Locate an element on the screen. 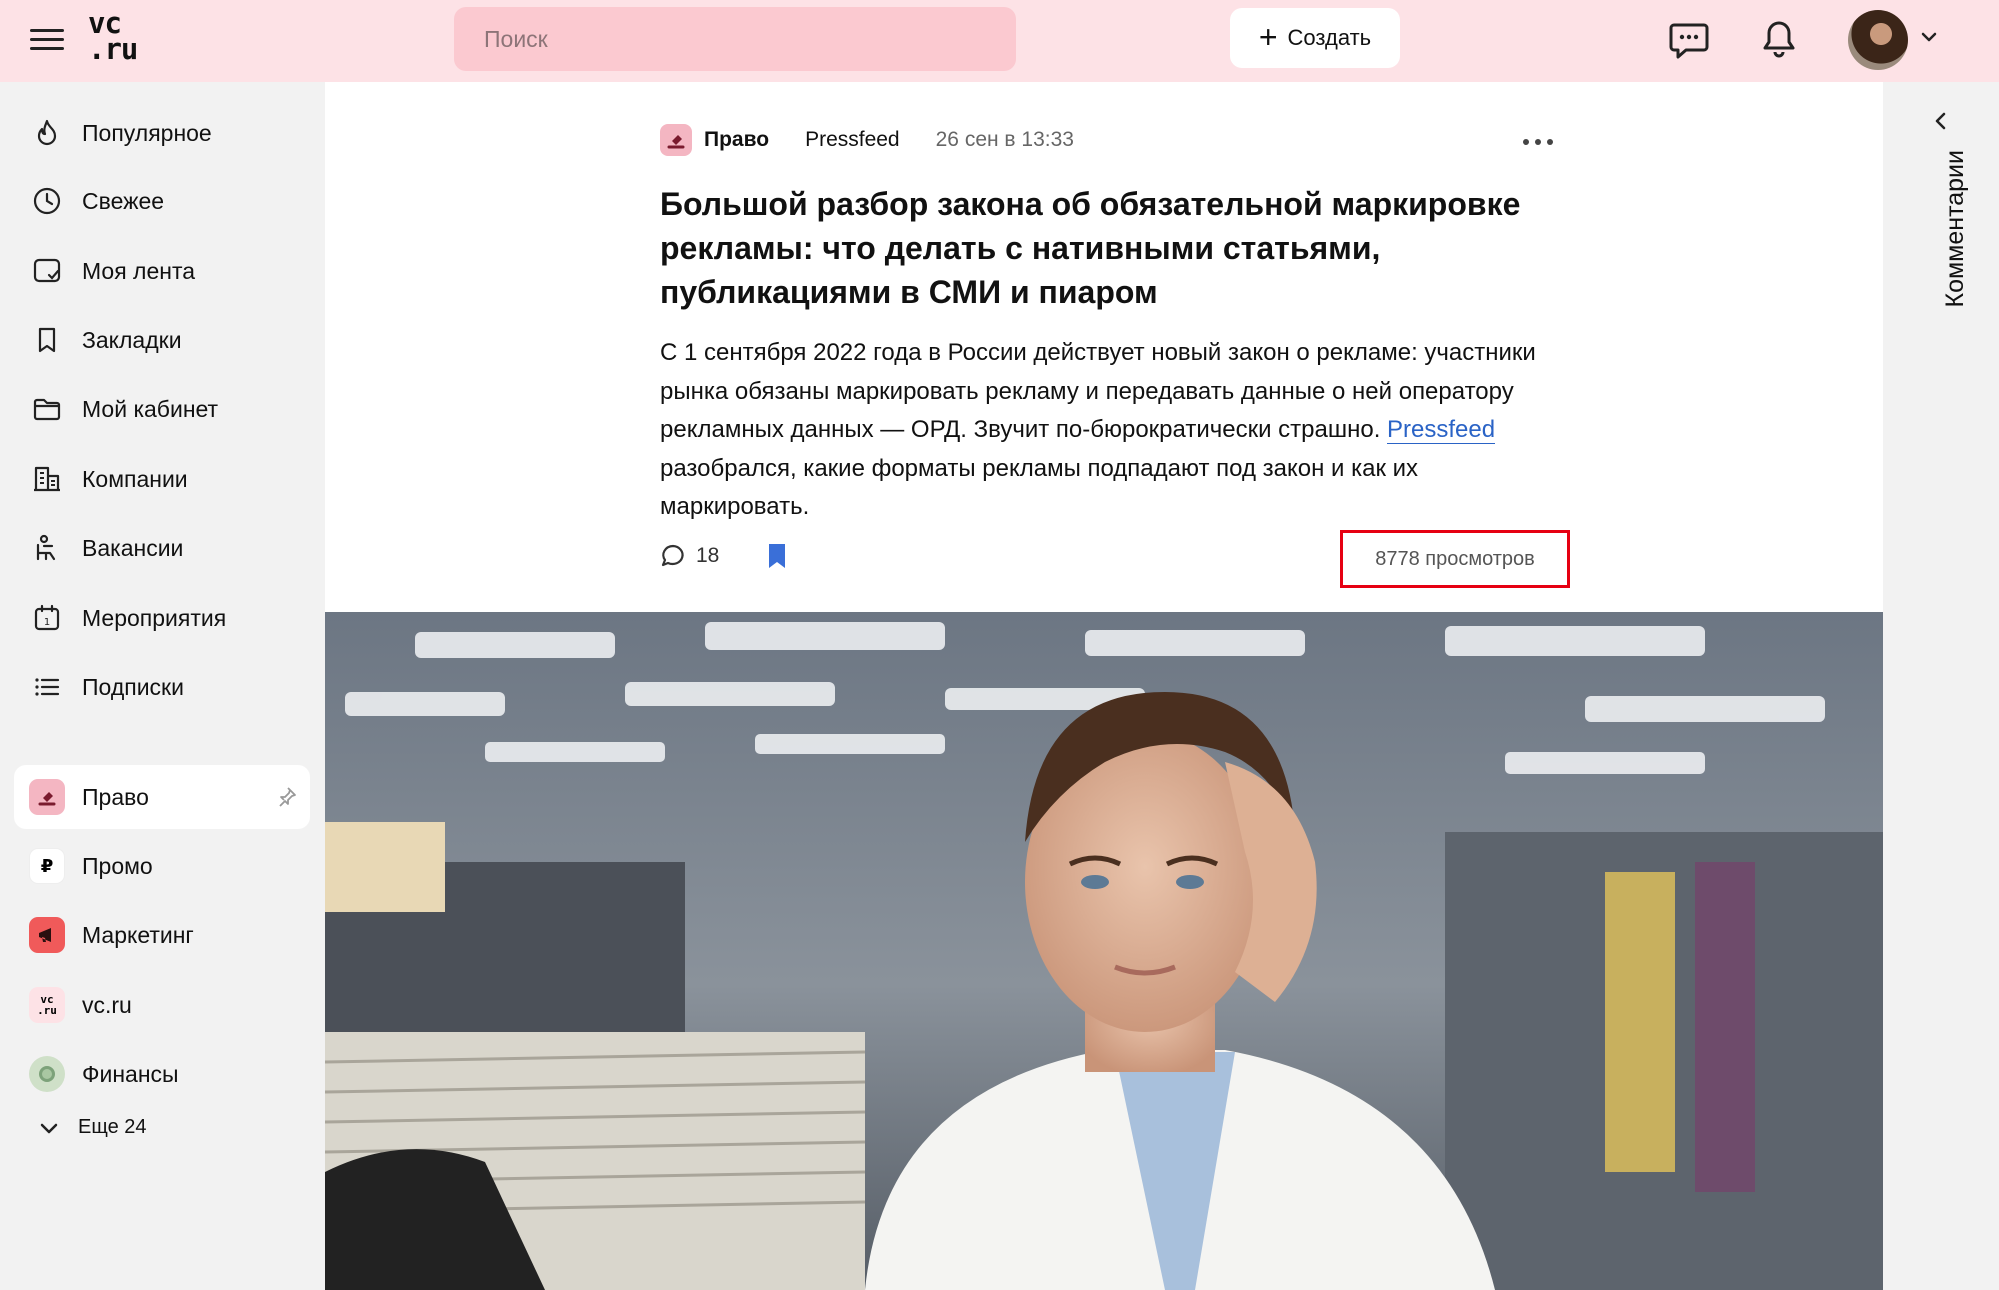 The height and width of the screenshot is (1290, 1999). sidebar-item-subscriptions: Подписки is located at coordinates (162, 687).